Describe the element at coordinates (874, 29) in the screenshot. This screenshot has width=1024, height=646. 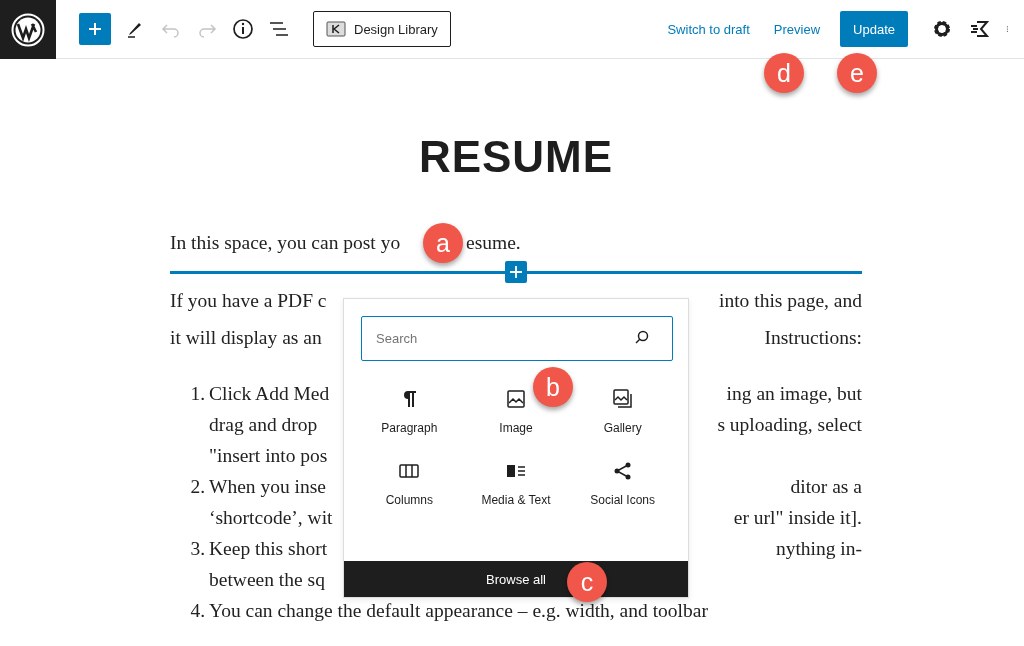
I see `update-button: Update` at that location.